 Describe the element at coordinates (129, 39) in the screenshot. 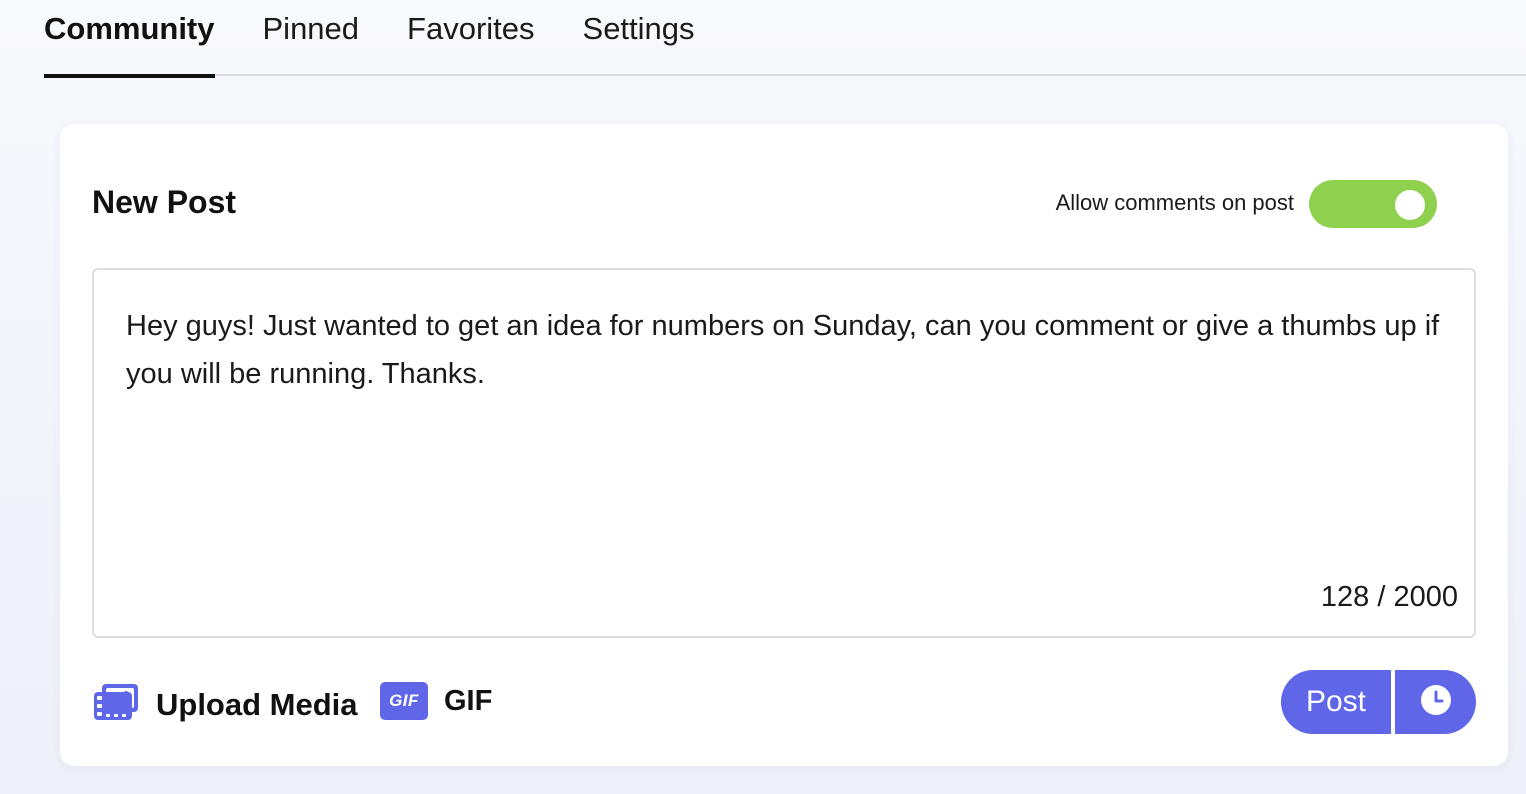

I see `tab-community: Community` at that location.